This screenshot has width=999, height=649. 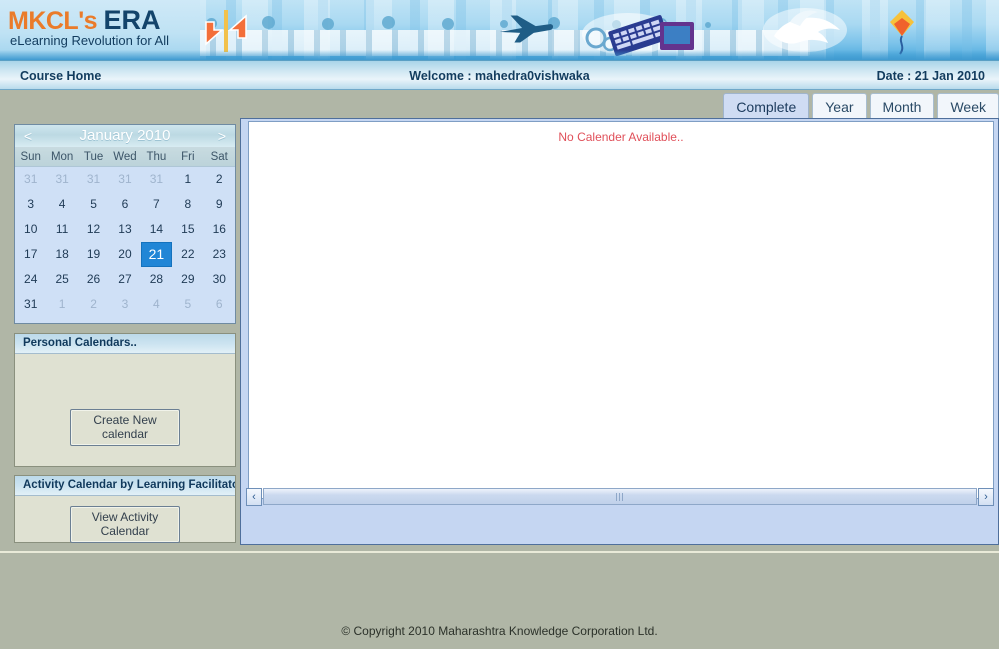 I want to click on welcome-text: Welcome : mahedra0vishwaka, so click(x=499, y=76).